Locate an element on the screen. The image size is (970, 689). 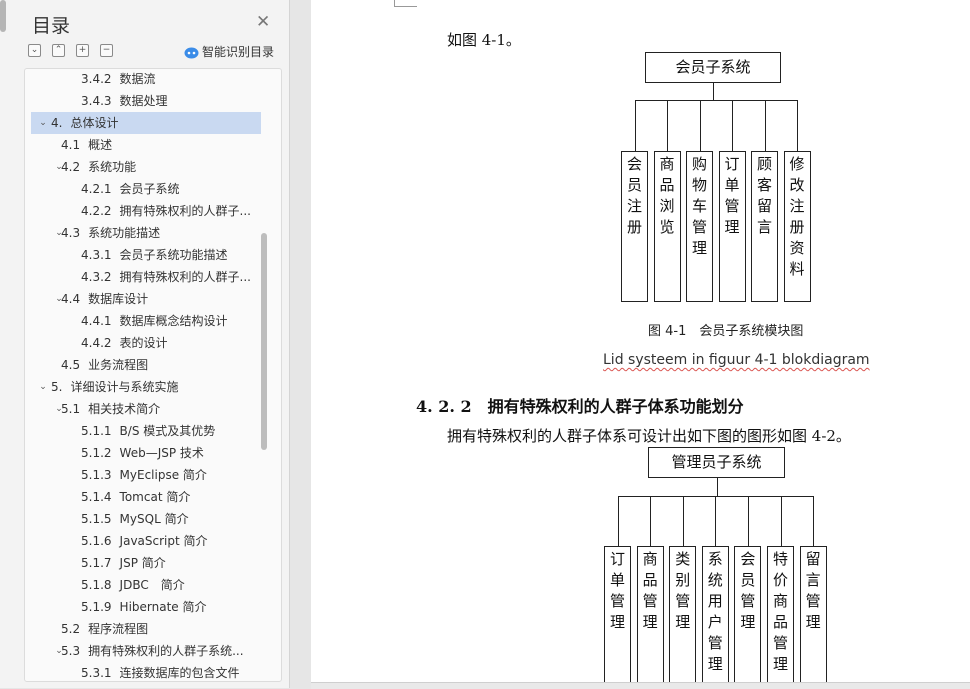
toc-item-number: 4.4.2 is located at coordinates (96, 343).